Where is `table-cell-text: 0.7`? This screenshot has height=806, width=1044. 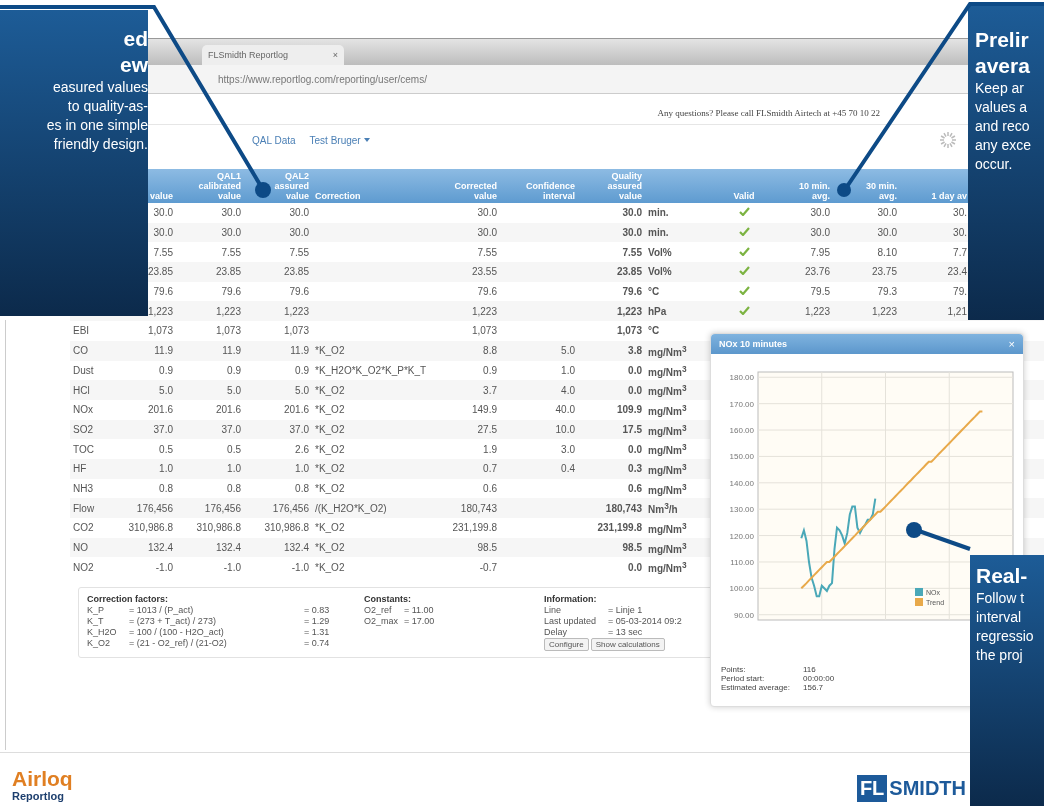
table-cell-text: 0.7 is located at coordinates (490, 469).